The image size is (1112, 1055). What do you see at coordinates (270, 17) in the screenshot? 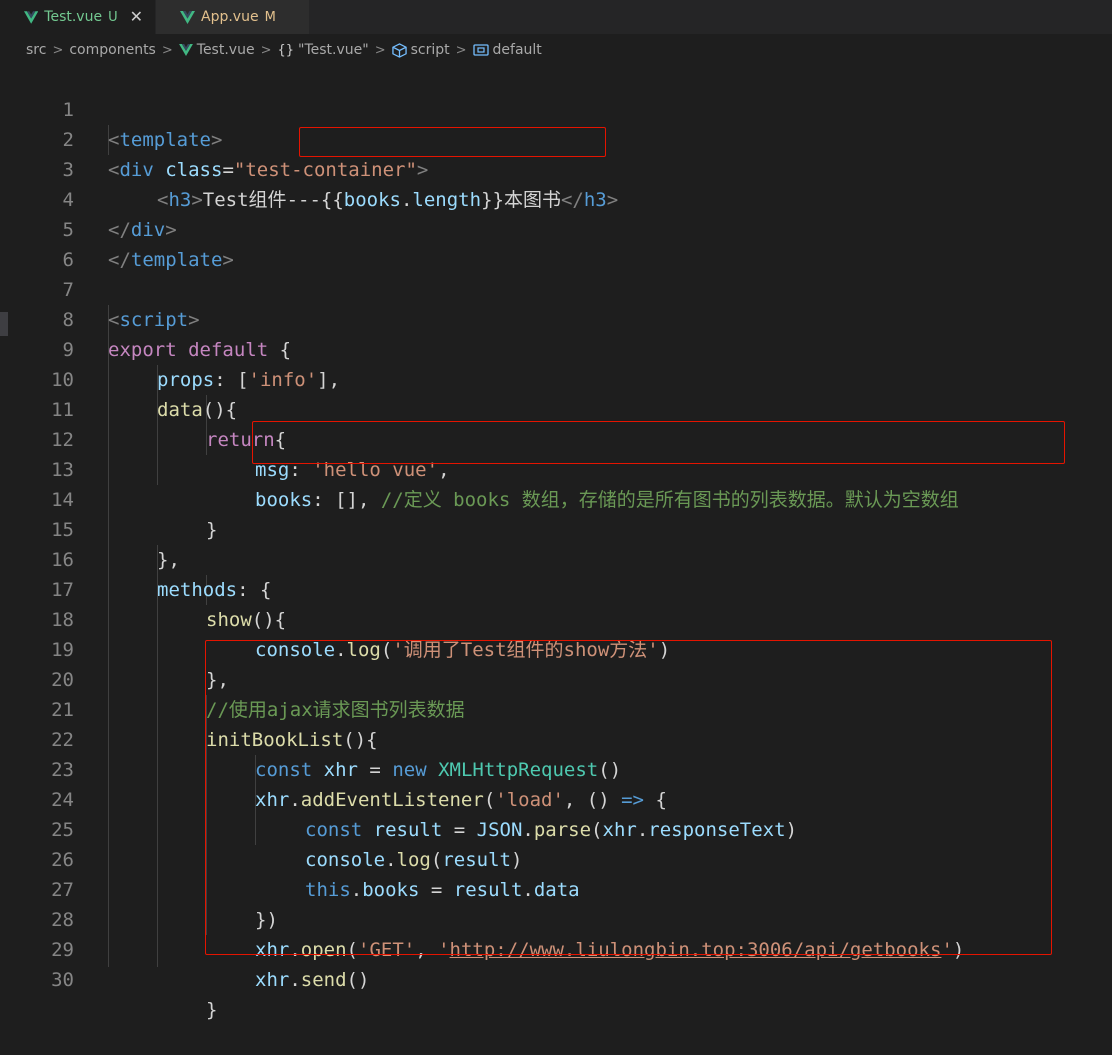
I see `modified-badge: M` at bounding box center [270, 17].